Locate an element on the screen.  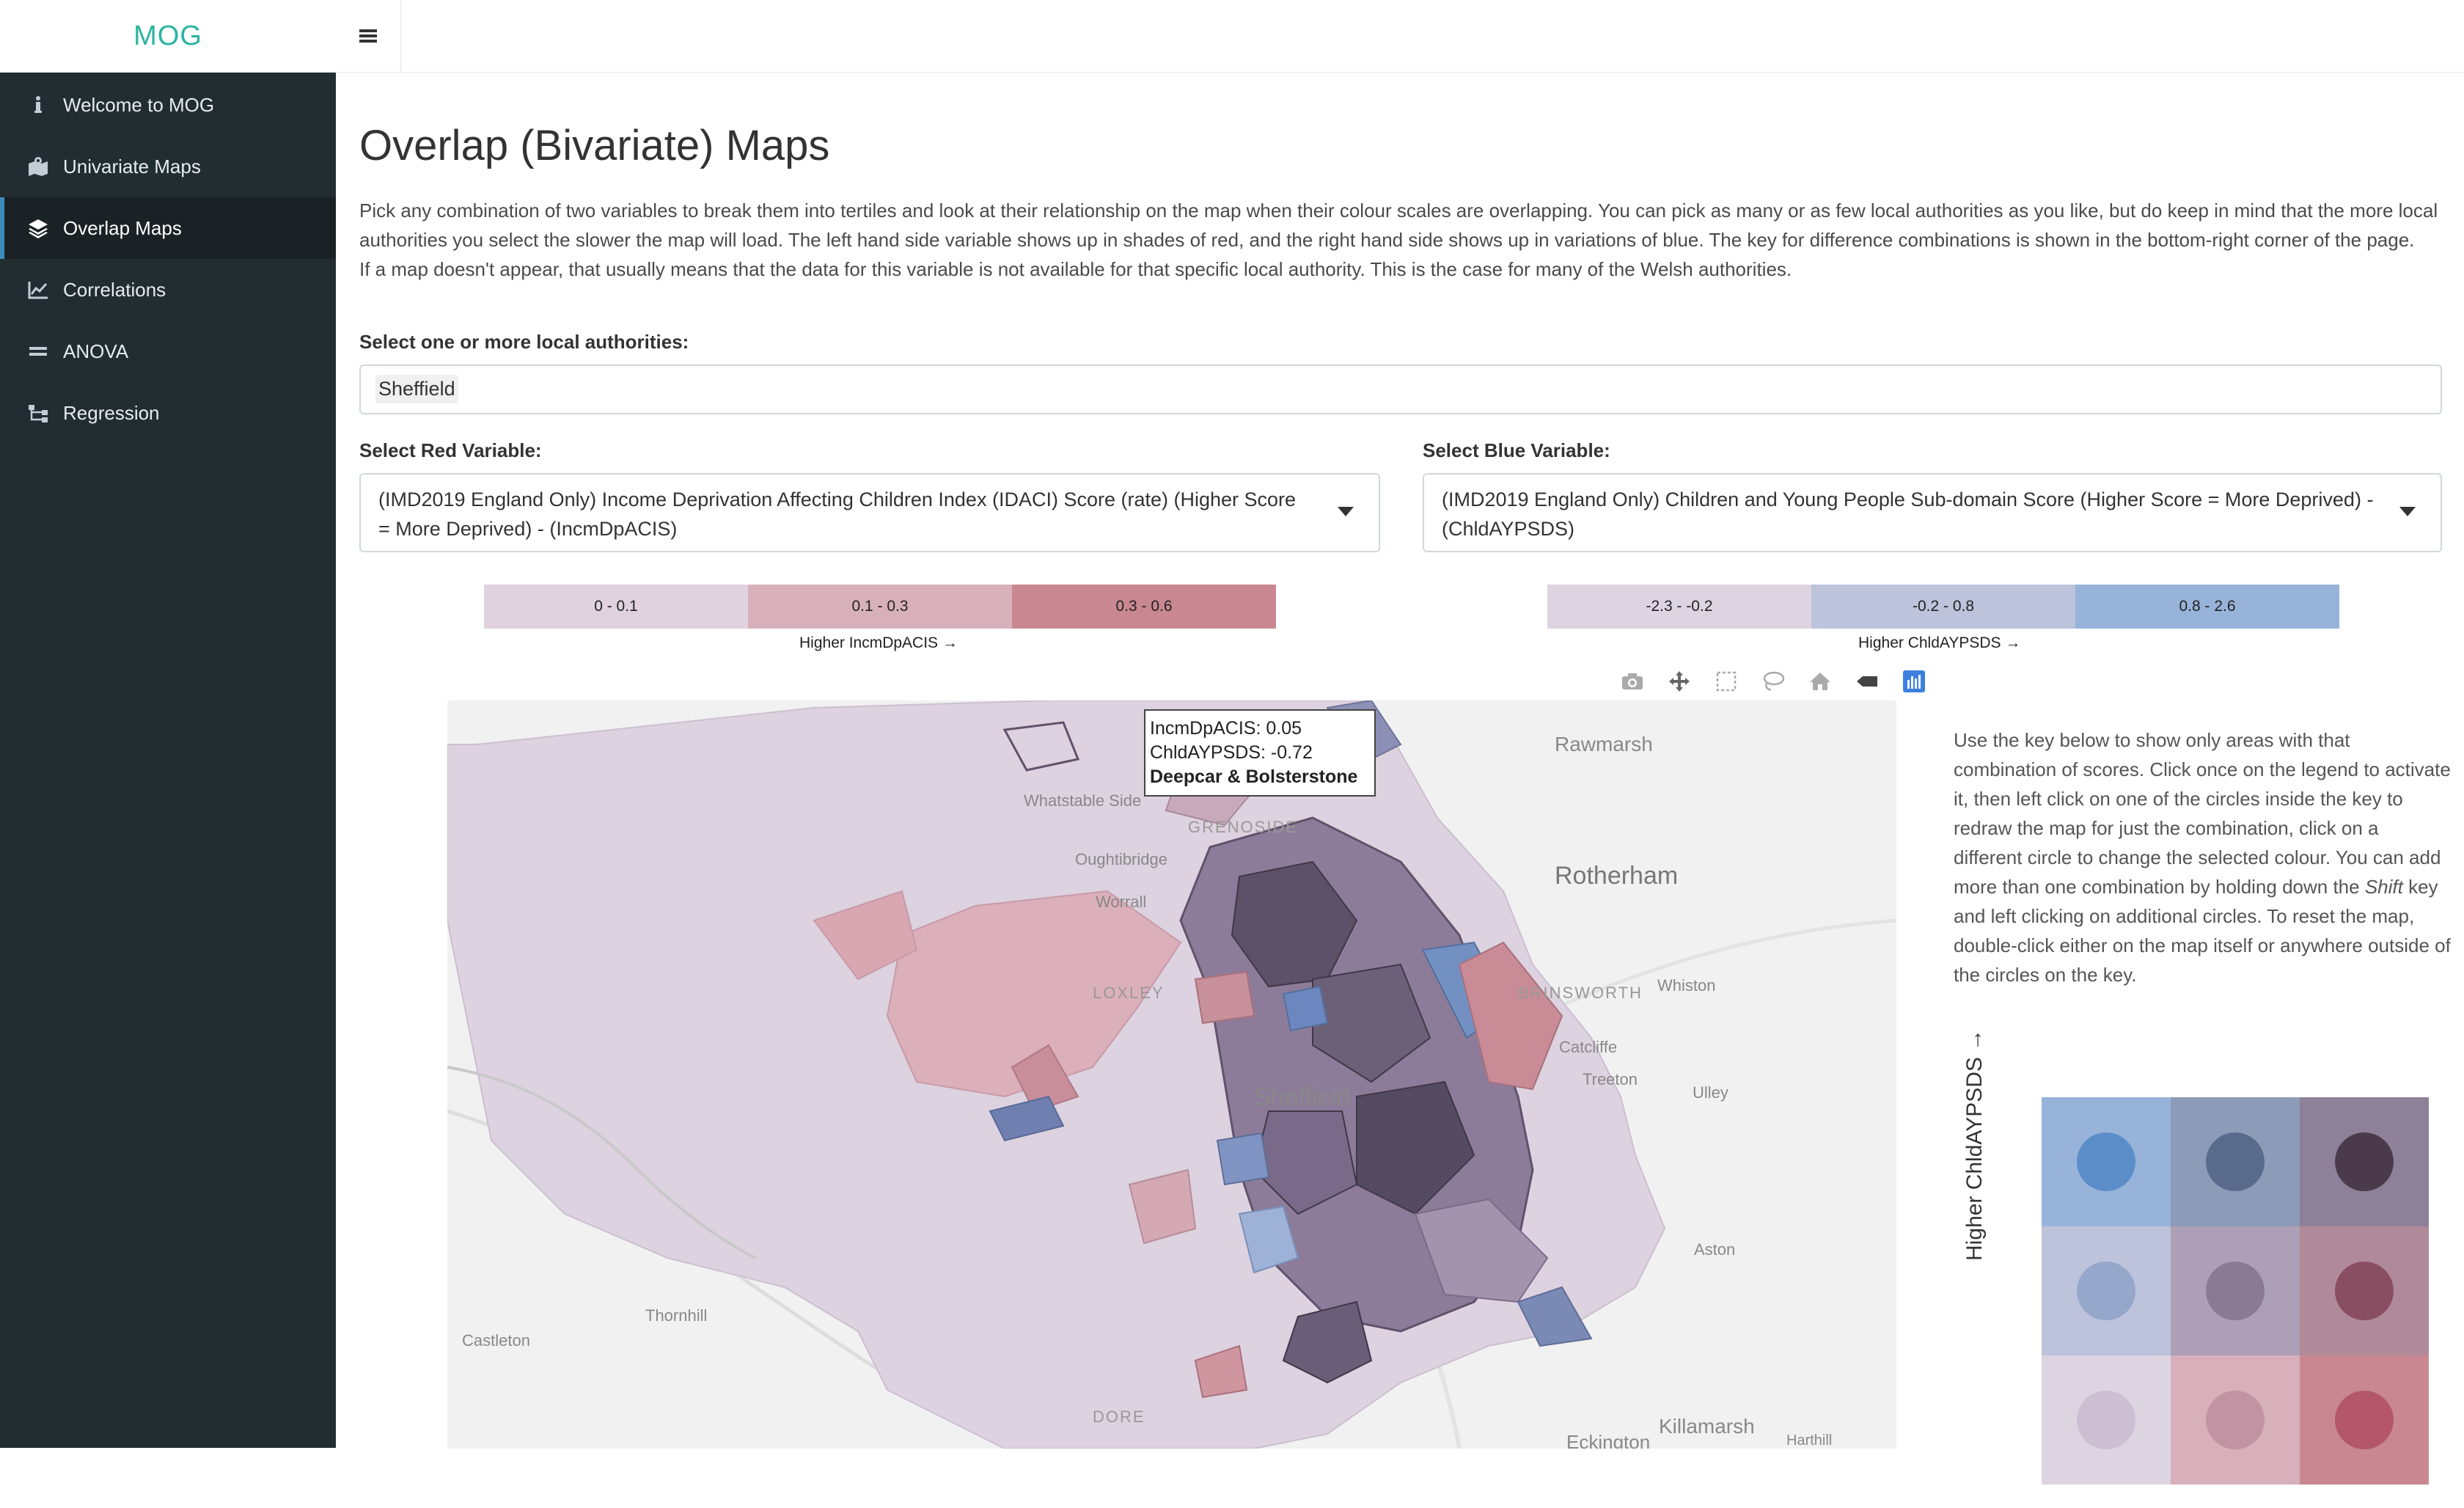
layers-icon is located at coordinates (38, 228).